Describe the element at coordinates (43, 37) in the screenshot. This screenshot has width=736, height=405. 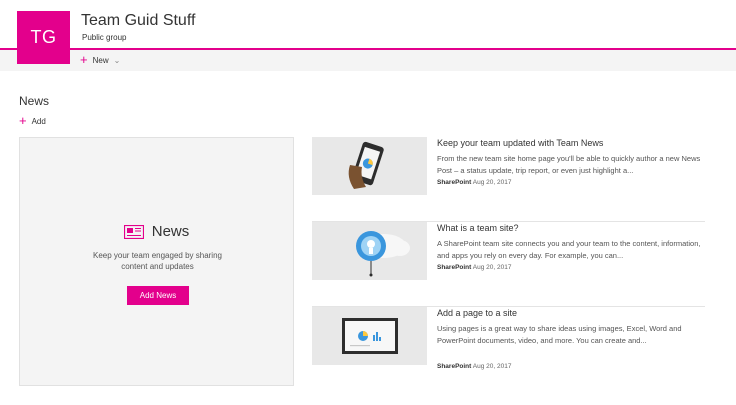
I see `site-logo: TG` at that location.